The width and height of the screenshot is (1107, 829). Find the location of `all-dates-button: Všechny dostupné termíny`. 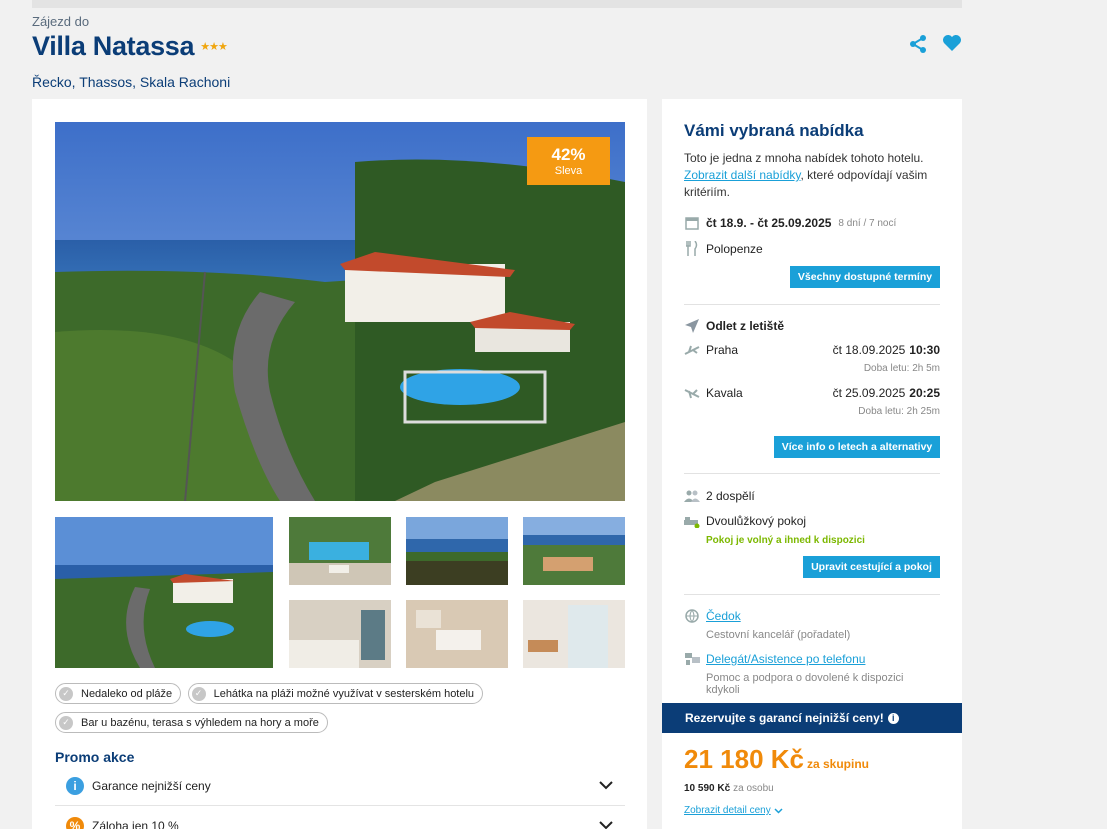

all-dates-button: Všechny dostupné termíny is located at coordinates (865, 277).